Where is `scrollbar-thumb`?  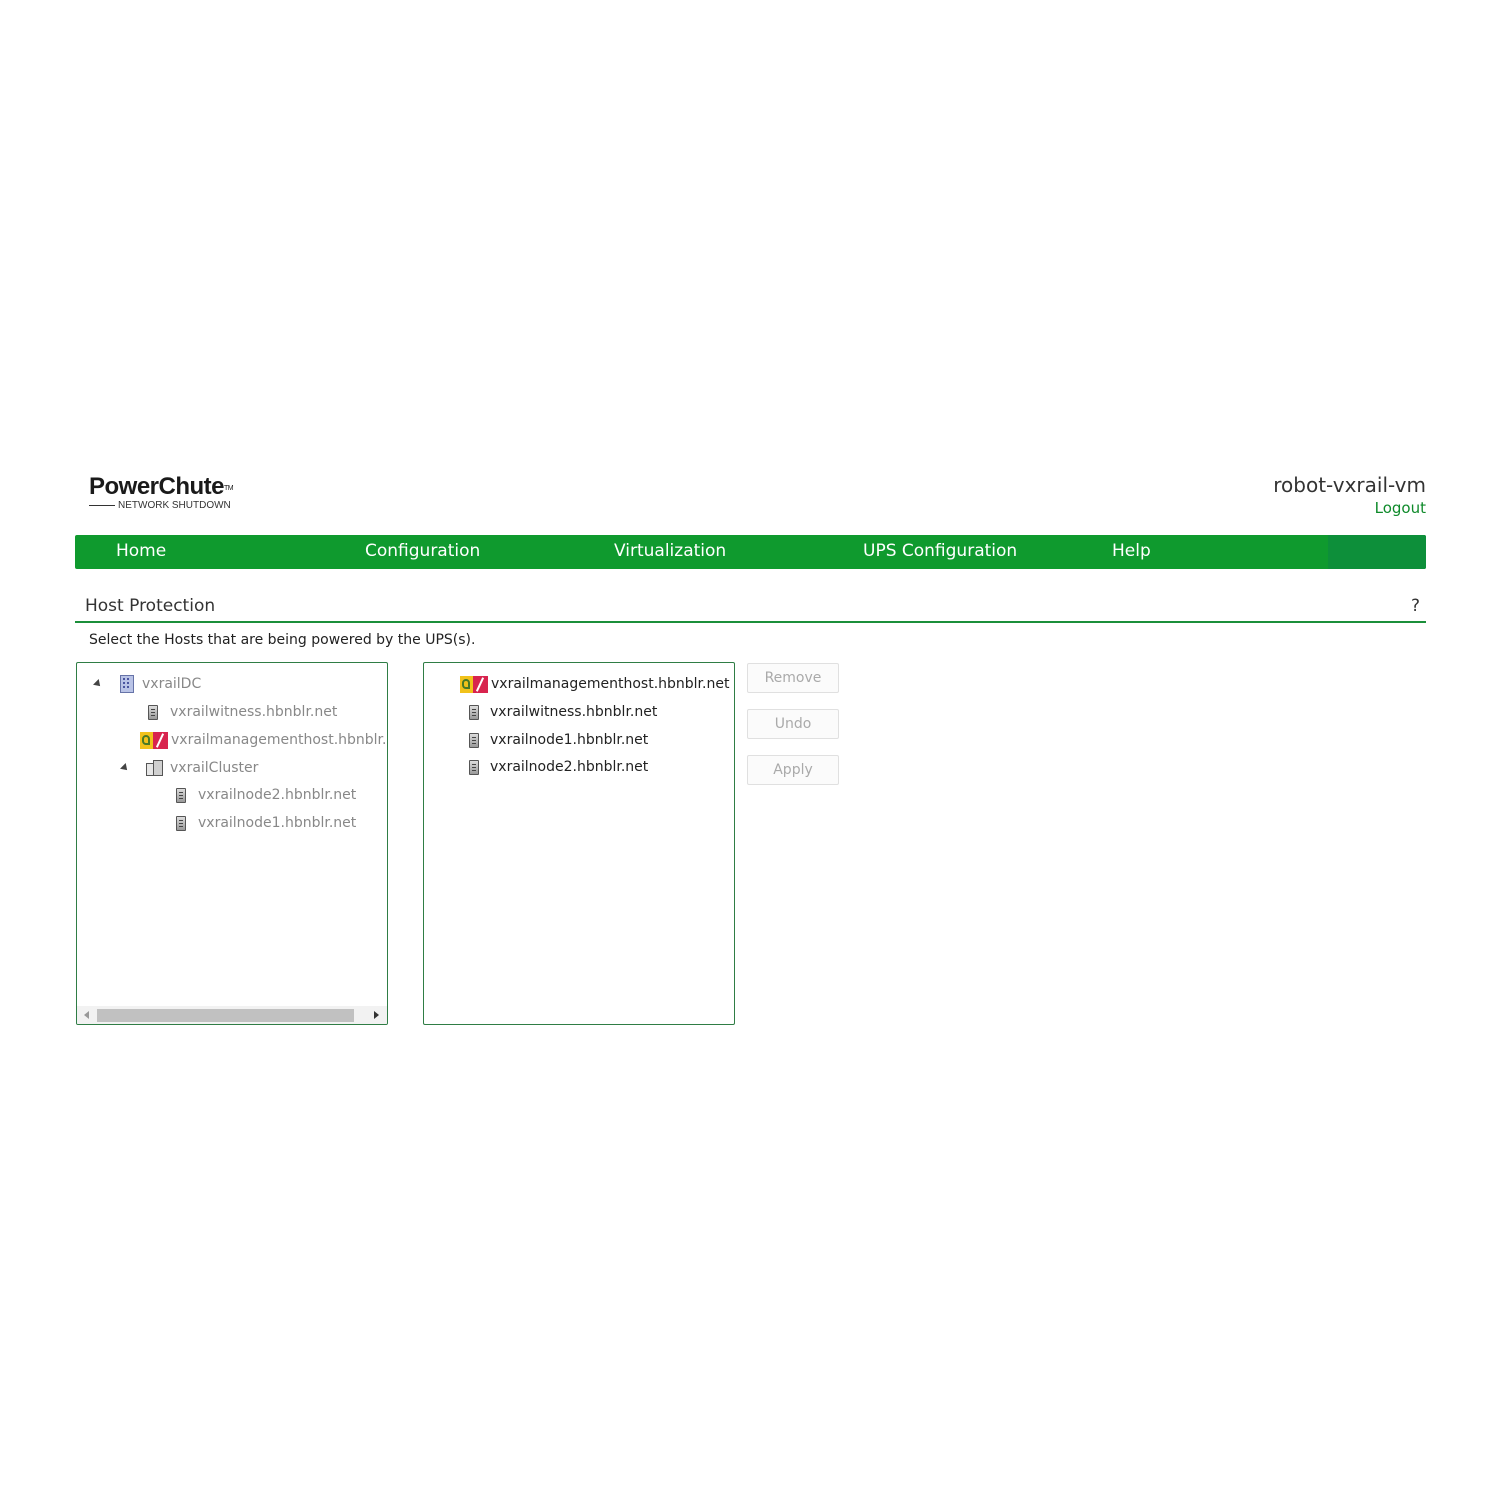 scrollbar-thumb is located at coordinates (225, 1015).